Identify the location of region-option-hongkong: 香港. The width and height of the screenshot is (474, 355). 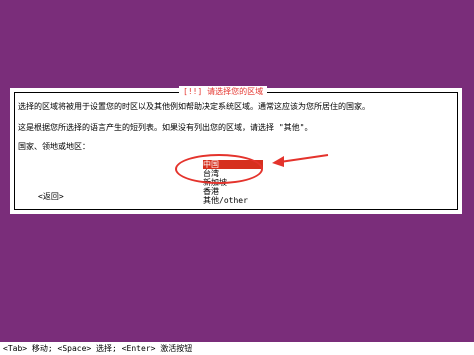
(233, 191).